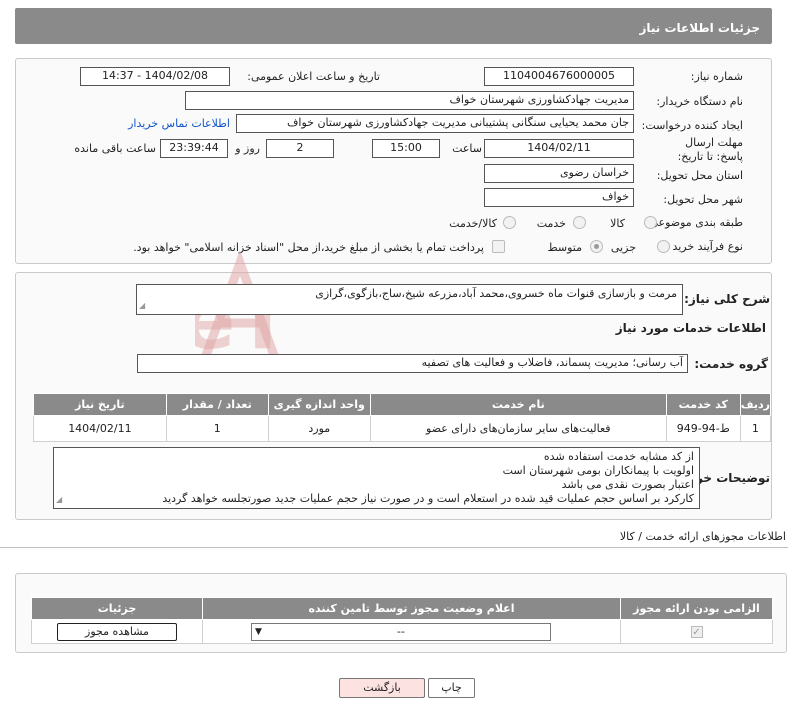 This screenshot has width=788, height=713. What do you see at coordinates (217, 428) in the screenshot?
I see `row-qty: 1` at bounding box center [217, 428].